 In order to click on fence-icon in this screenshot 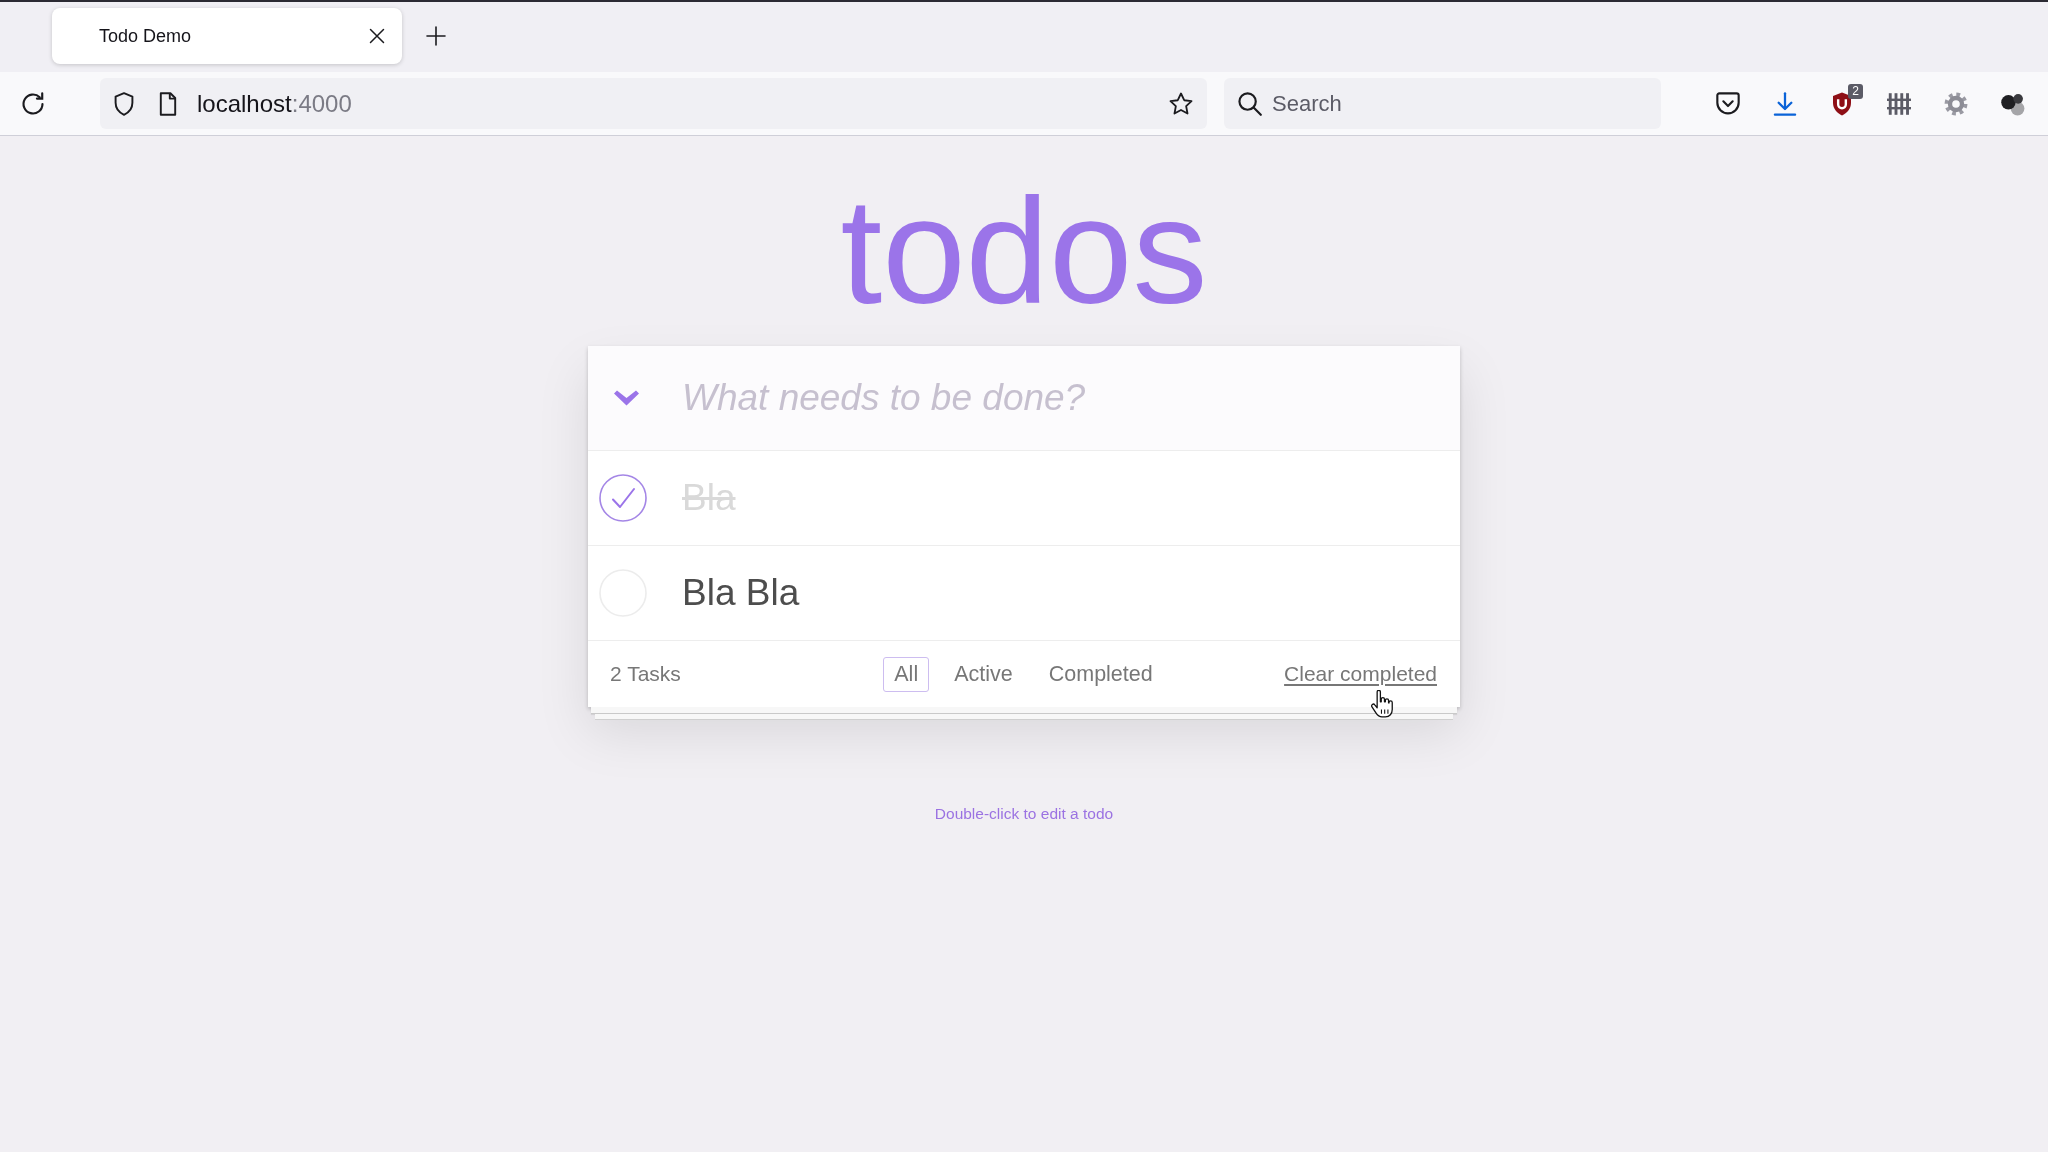, I will do `click(1899, 103)`.